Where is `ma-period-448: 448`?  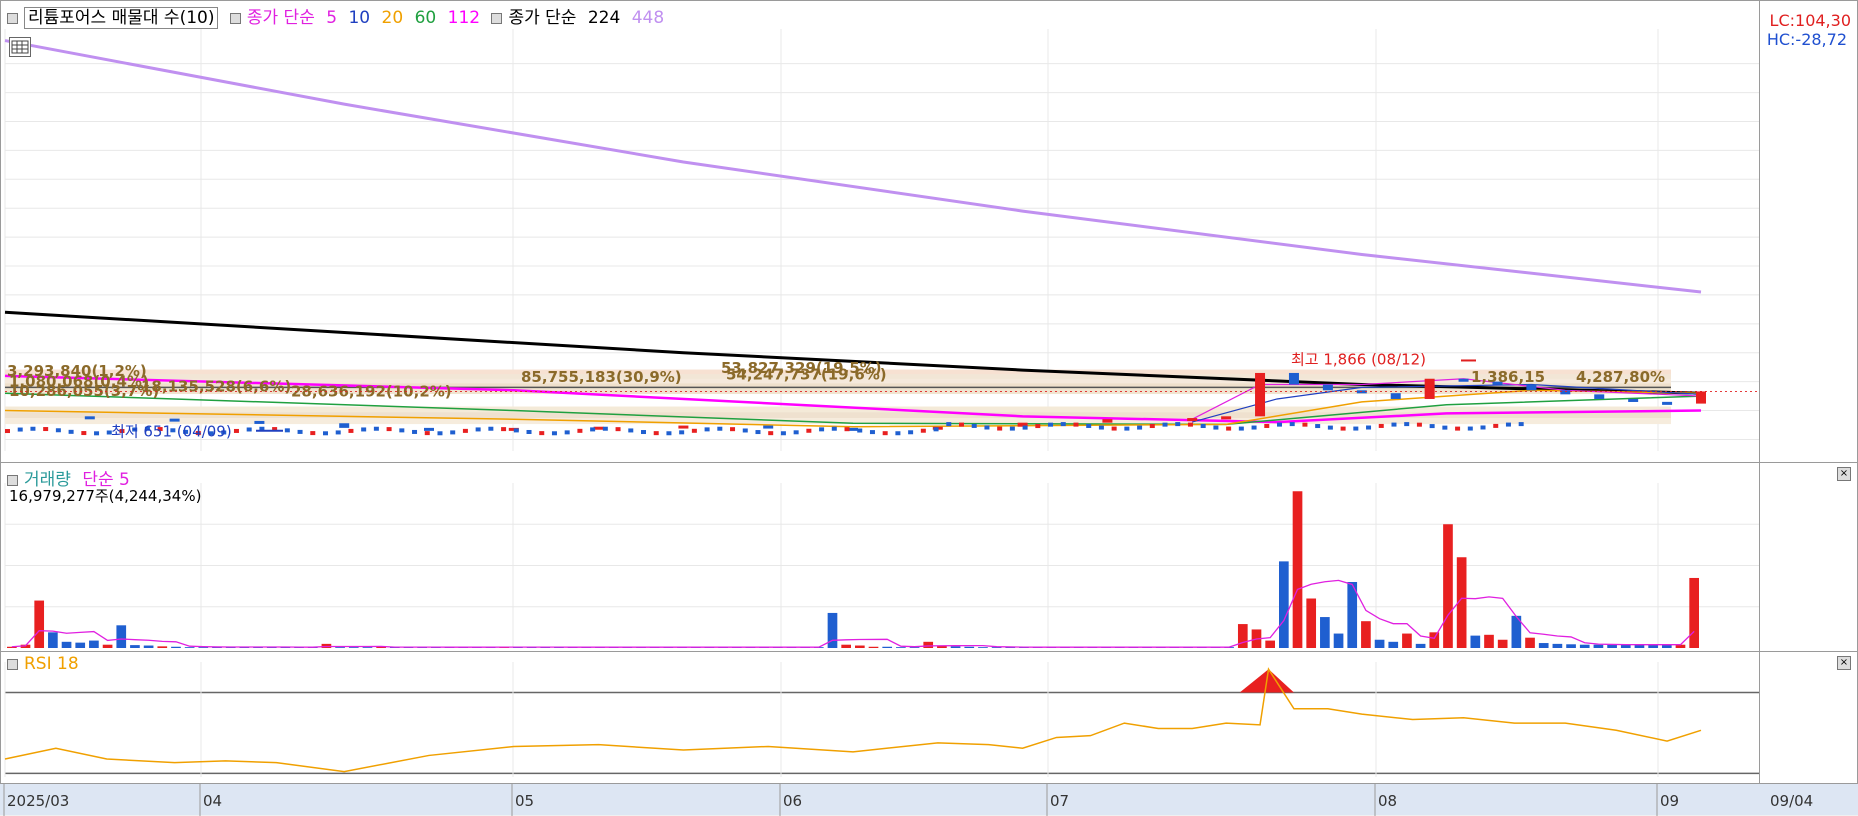 ma-period-448: 448 is located at coordinates (648, 18).